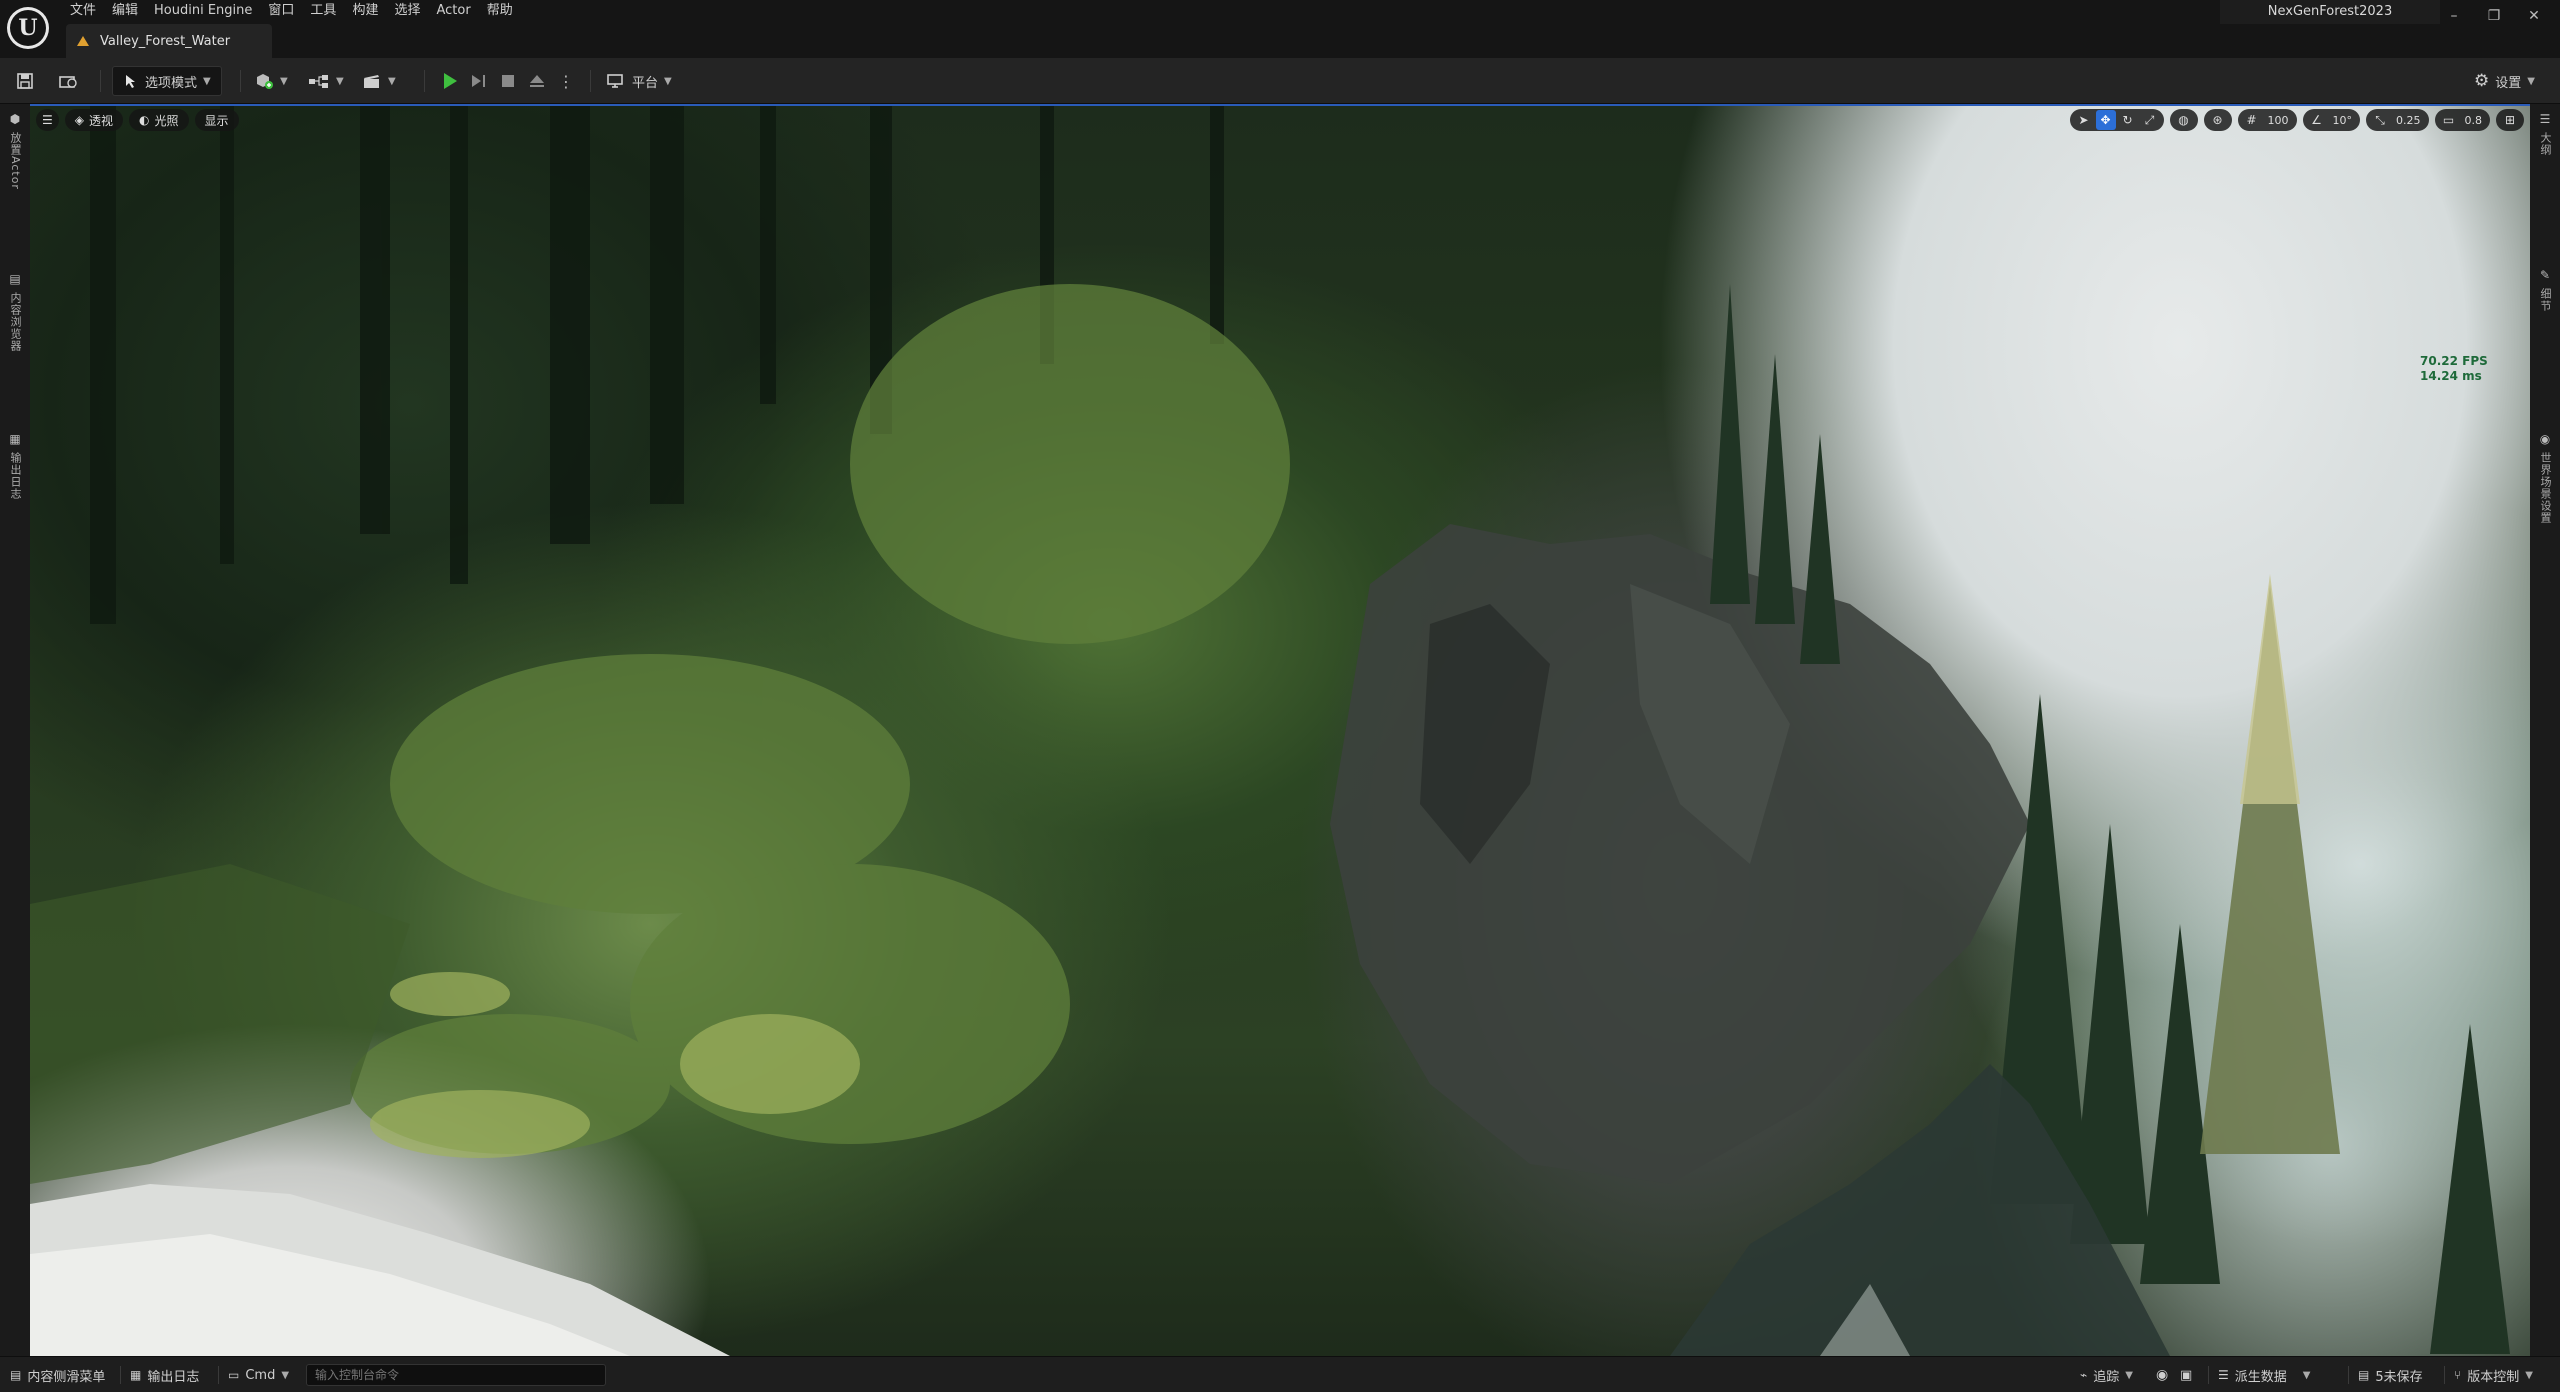 Image resolution: width=2560 pixels, height=1392 pixels. What do you see at coordinates (371, 81) in the screenshot?
I see `clapperboard-icon` at bounding box center [371, 81].